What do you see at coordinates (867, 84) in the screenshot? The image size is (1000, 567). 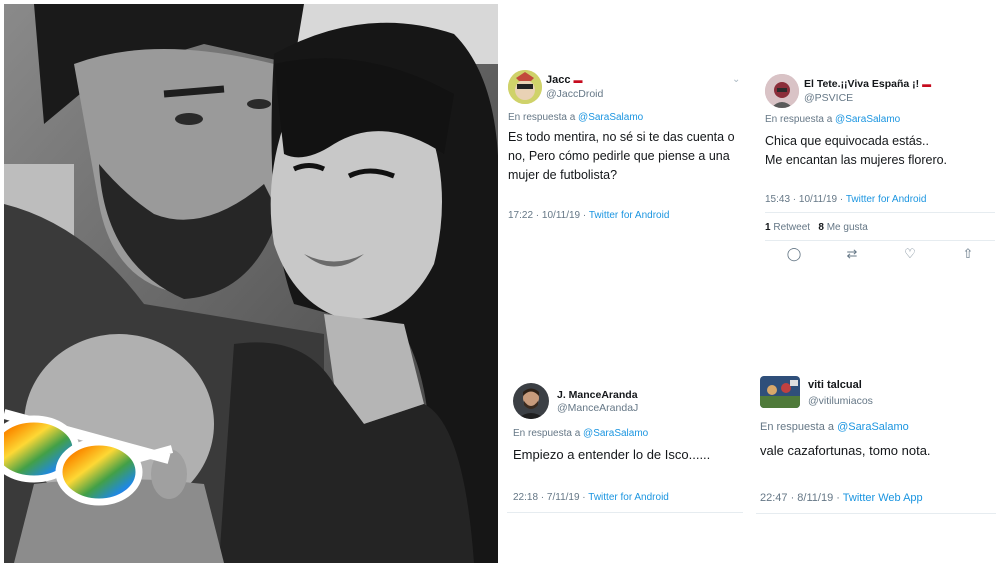 I see `display-name: El Tete.¡¡Viva España ¡! ▬` at bounding box center [867, 84].